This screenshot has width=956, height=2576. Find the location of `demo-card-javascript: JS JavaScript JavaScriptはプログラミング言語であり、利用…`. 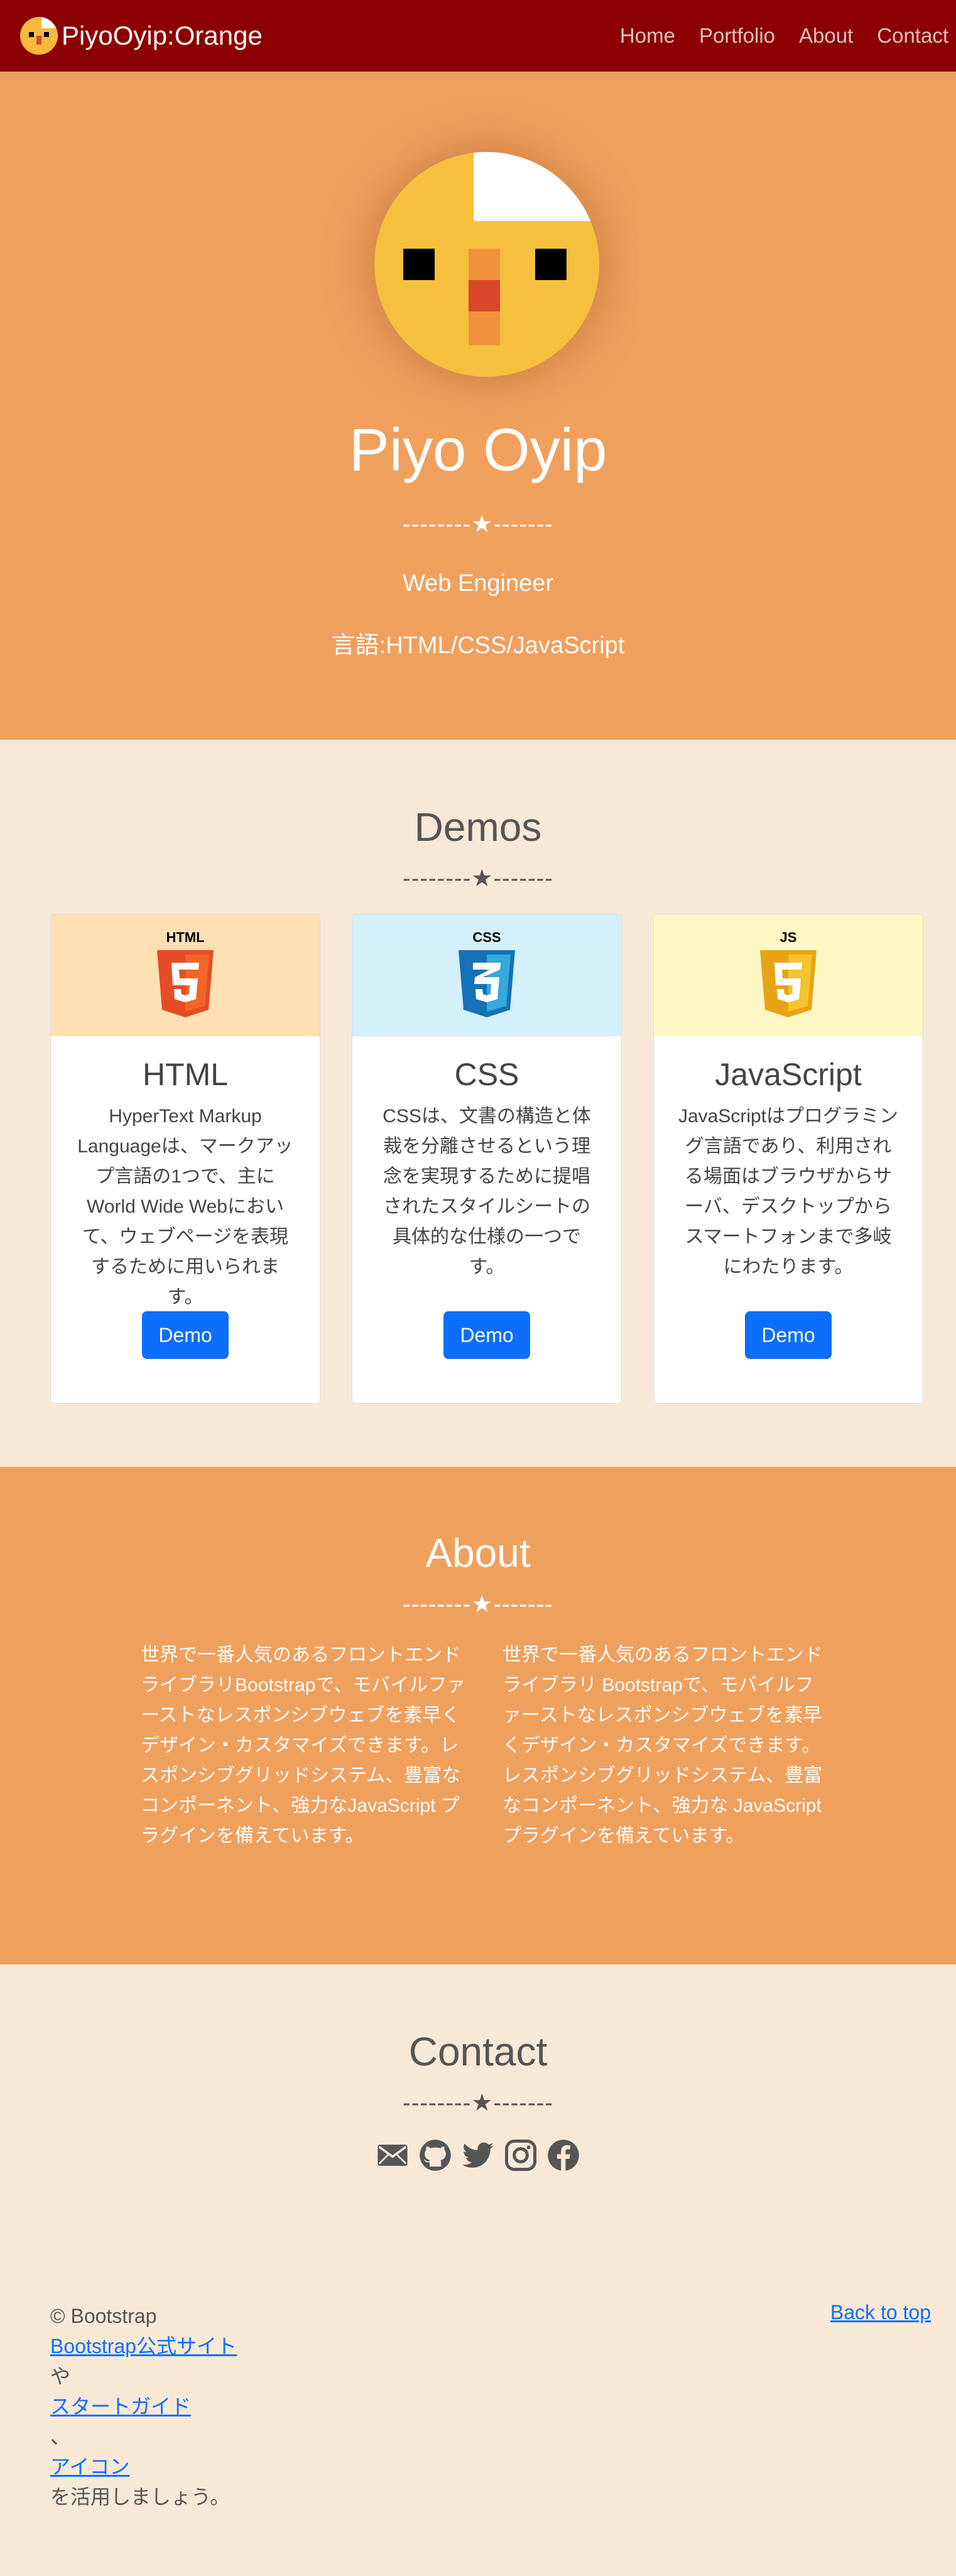

demo-card-javascript: JS JavaScript JavaScriptはプログラミング言語であり、利用… is located at coordinates (788, 1159).